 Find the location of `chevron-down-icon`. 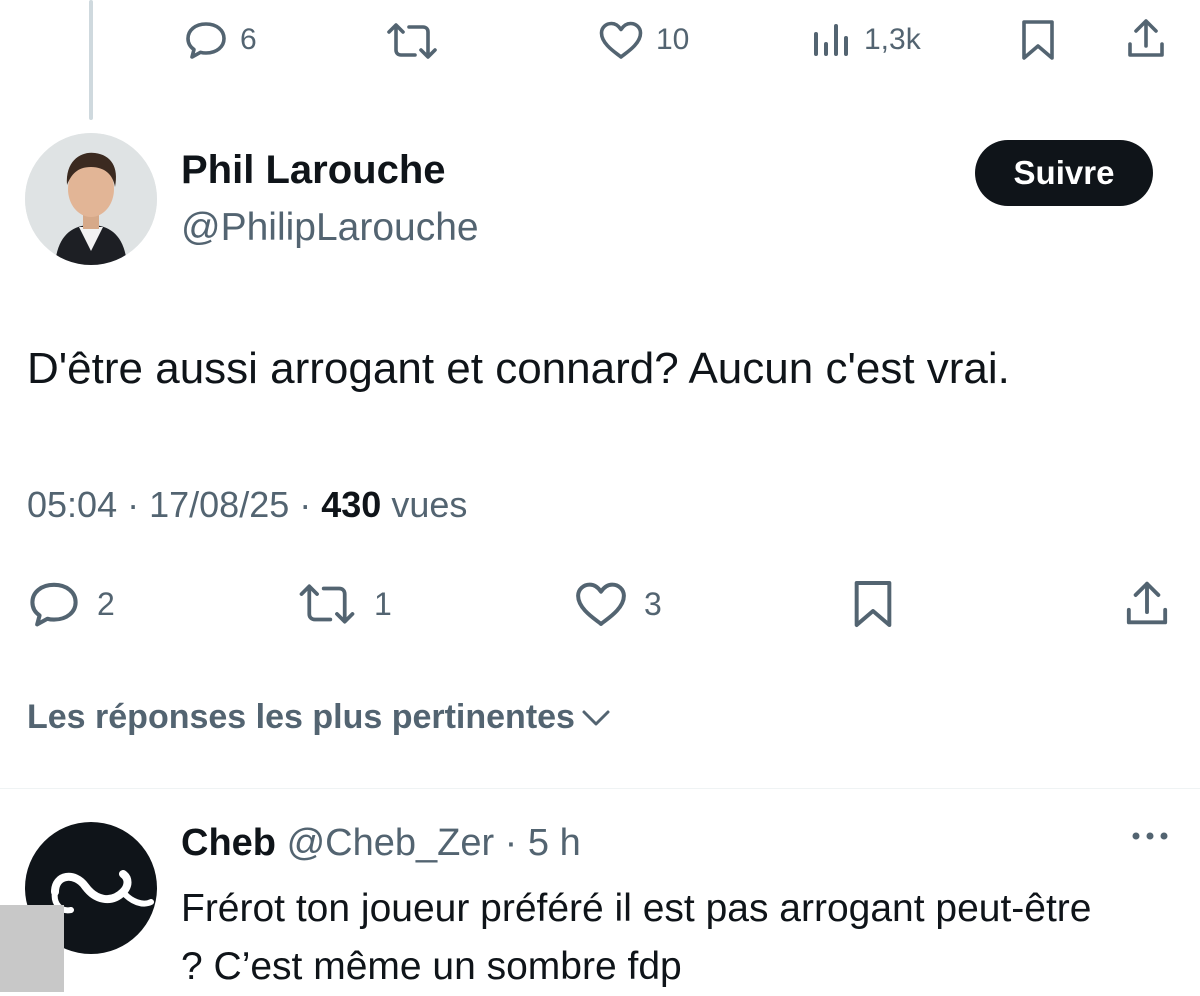

chevron-down-icon is located at coordinates (596, 717).